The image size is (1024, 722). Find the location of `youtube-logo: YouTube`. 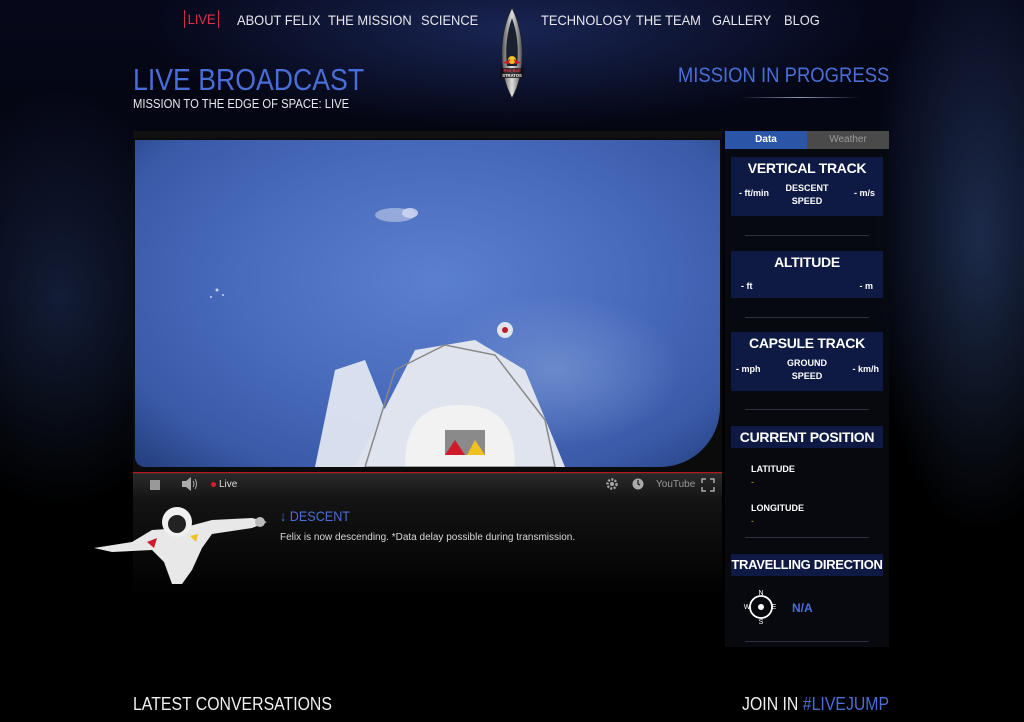

youtube-logo: YouTube is located at coordinates (675, 484).